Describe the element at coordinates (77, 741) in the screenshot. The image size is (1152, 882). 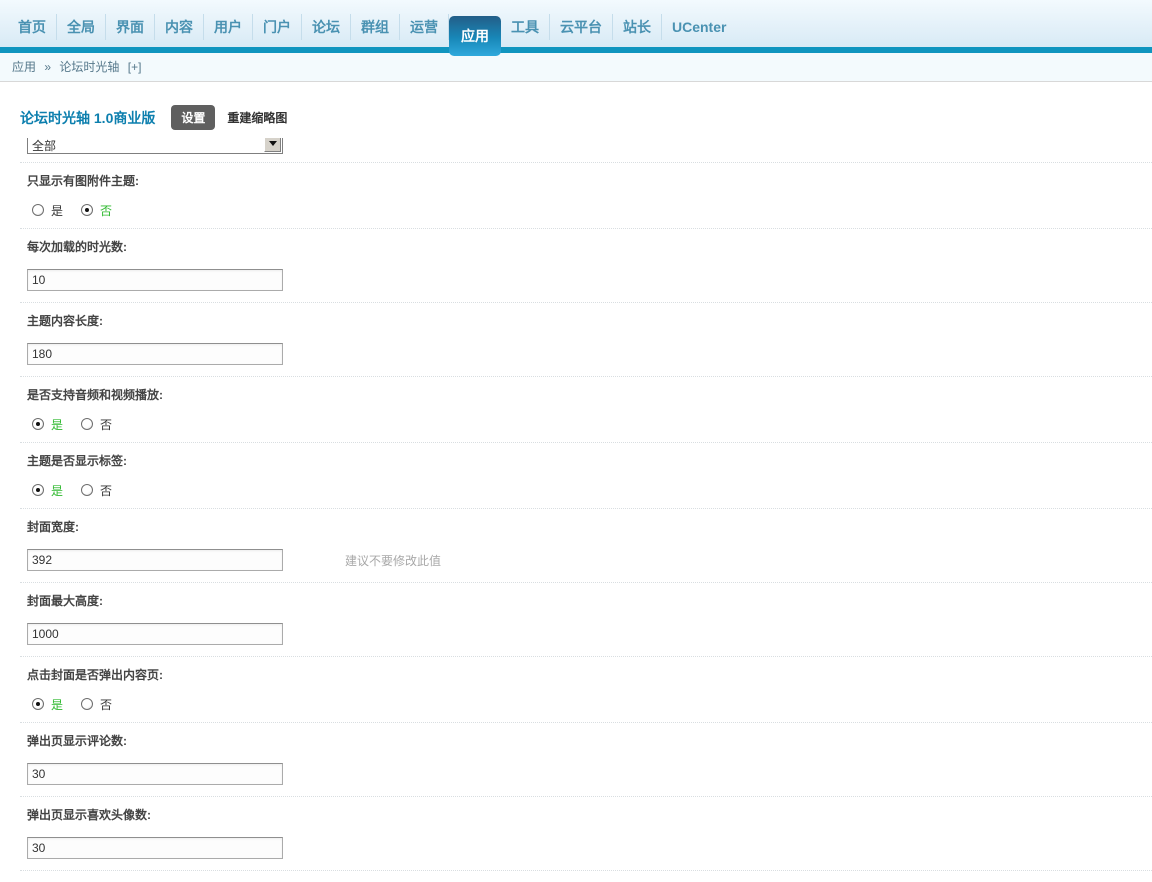
I see `setting-label: 弹出页显示评论数:` at that location.